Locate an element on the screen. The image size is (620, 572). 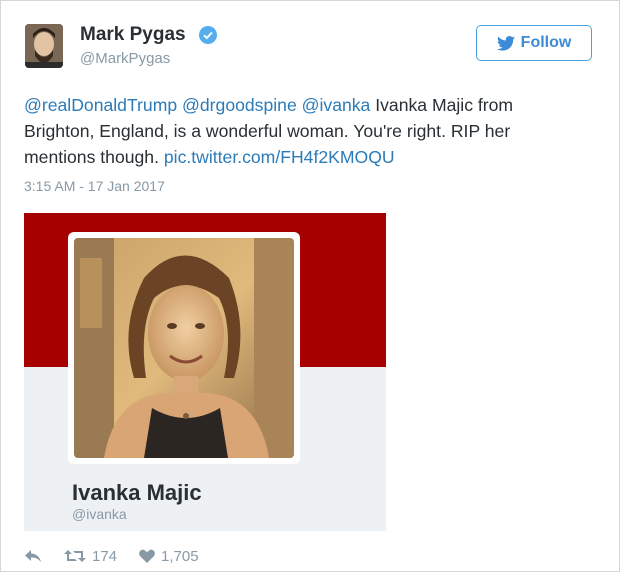
tweet-actions: 174 1,705 is located at coordinates (122, 556).